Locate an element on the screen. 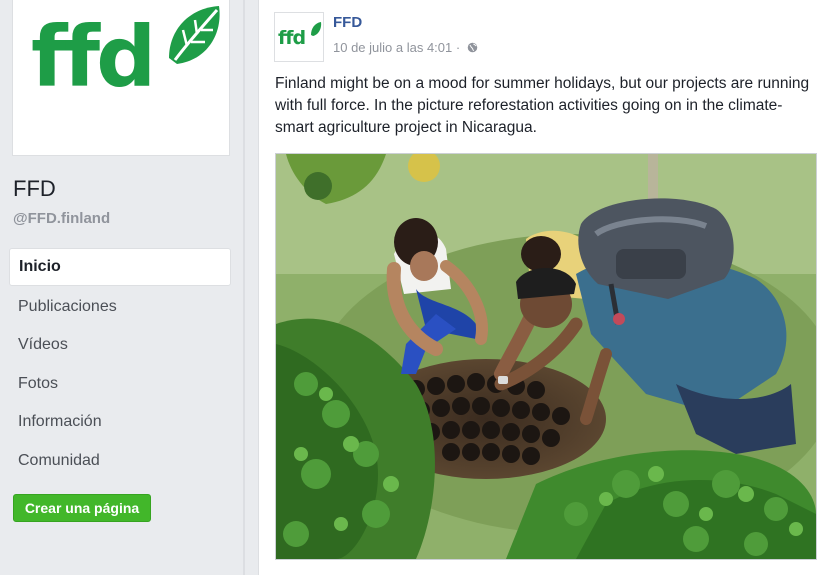 The image size is (825, 575). column-divider is located at coordinates (244, 287).